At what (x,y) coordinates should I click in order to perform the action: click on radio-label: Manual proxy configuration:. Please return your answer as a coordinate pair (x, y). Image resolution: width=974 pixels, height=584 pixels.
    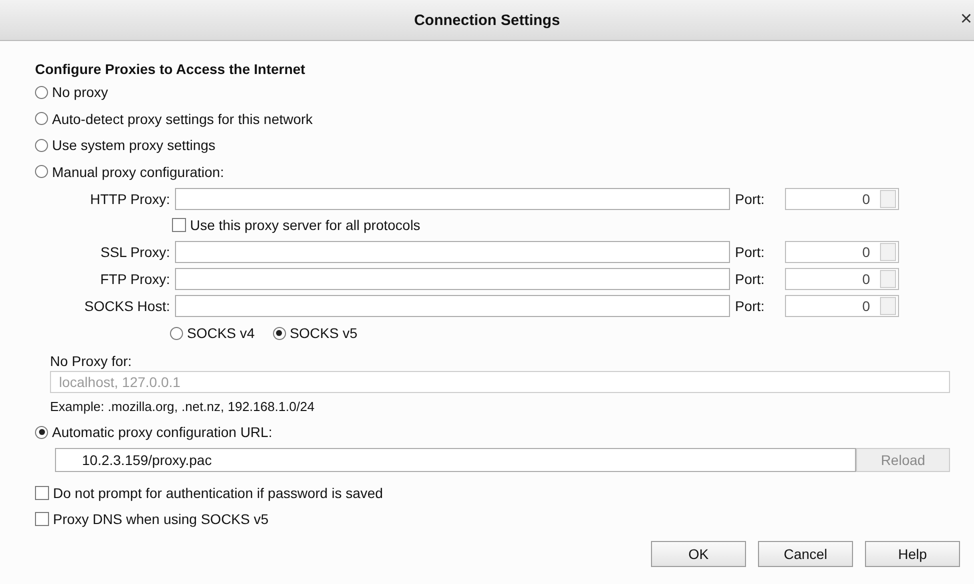
    Looking at the image, I should click on (138, 172).